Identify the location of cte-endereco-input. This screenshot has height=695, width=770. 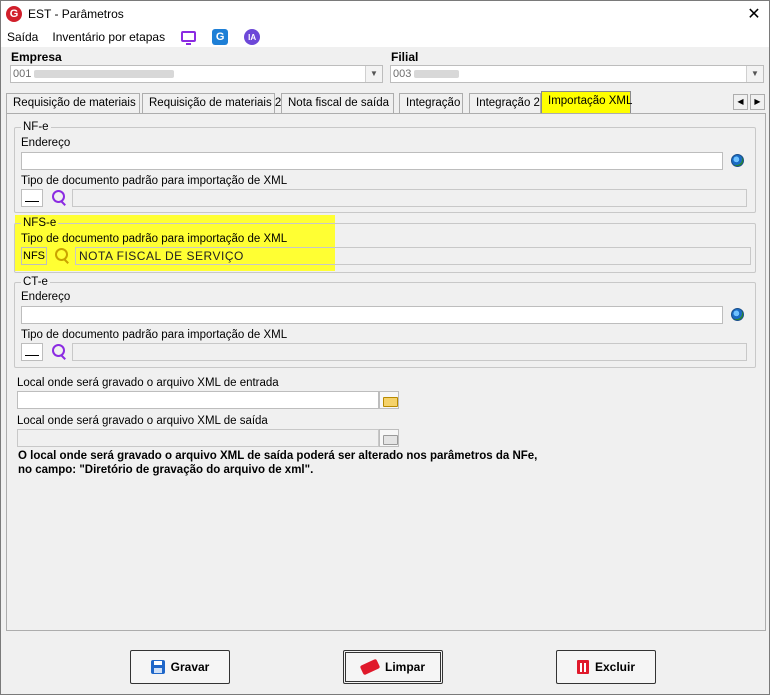
(372, 315).